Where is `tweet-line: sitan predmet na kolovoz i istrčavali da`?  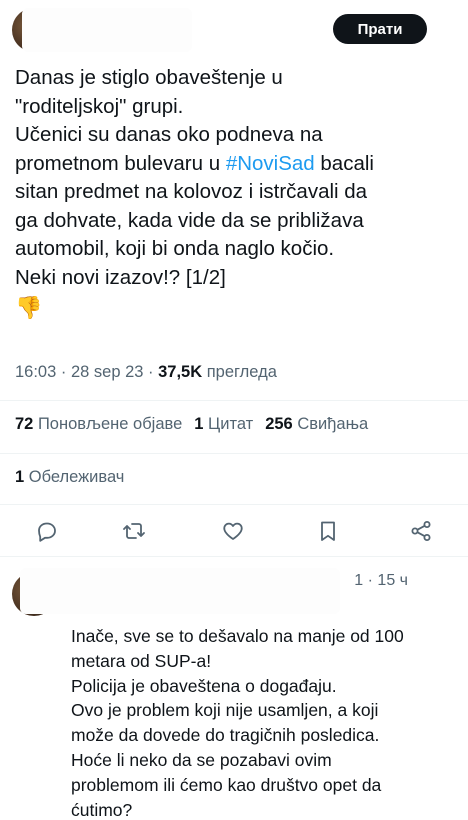
tweet-line: sitan predmet na kolovoz i istrčavali da is located at coordinates (191, 191).